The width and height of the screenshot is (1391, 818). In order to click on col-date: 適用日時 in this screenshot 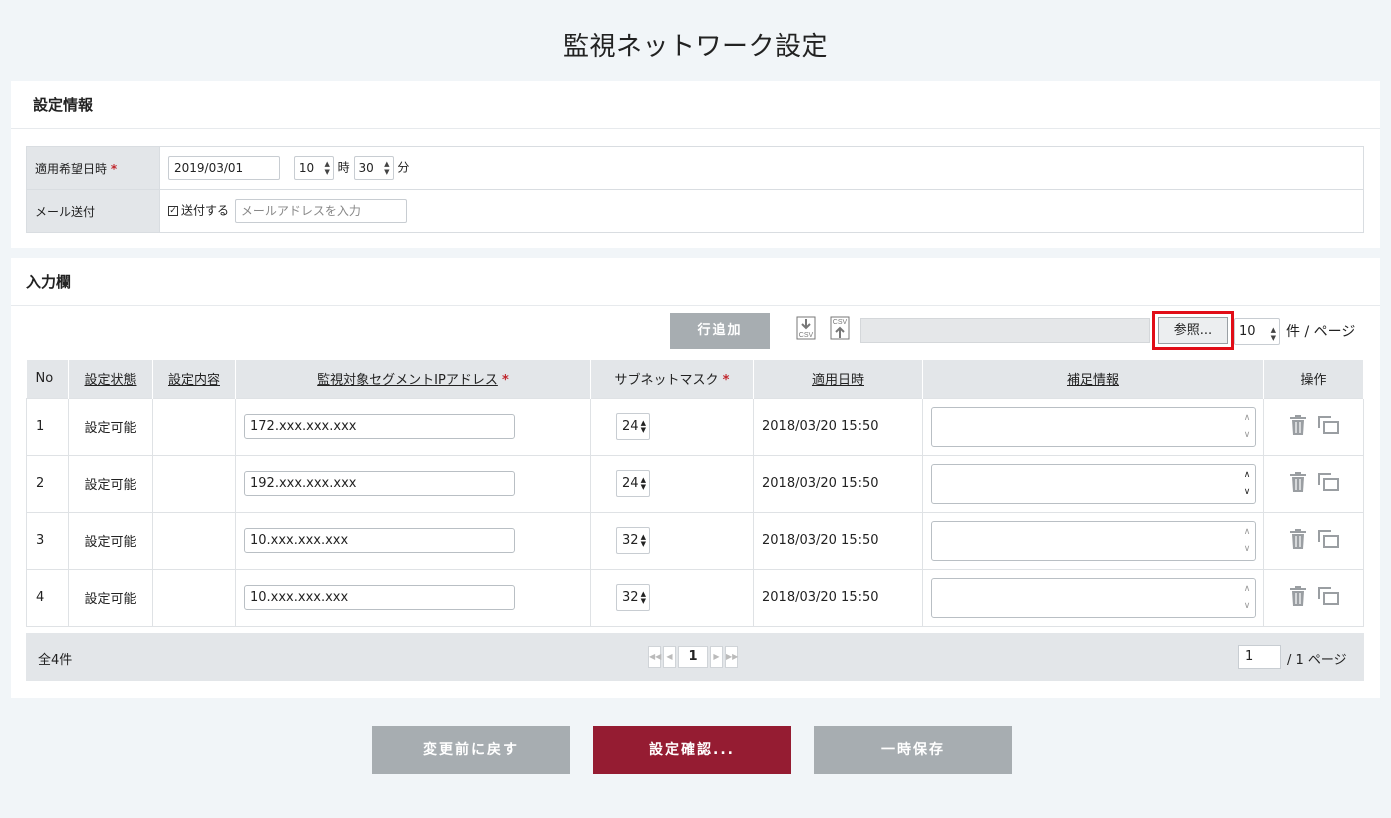, I will do `click(838, 379)`.